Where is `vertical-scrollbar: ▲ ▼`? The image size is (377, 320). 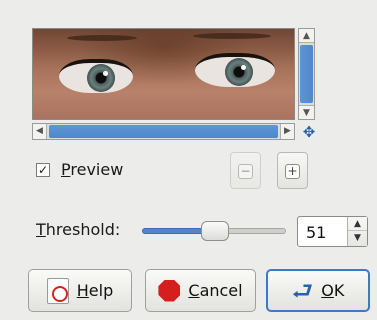 vertical-scrollbar: ▲ ▼ is located at coordinates (306, 74).